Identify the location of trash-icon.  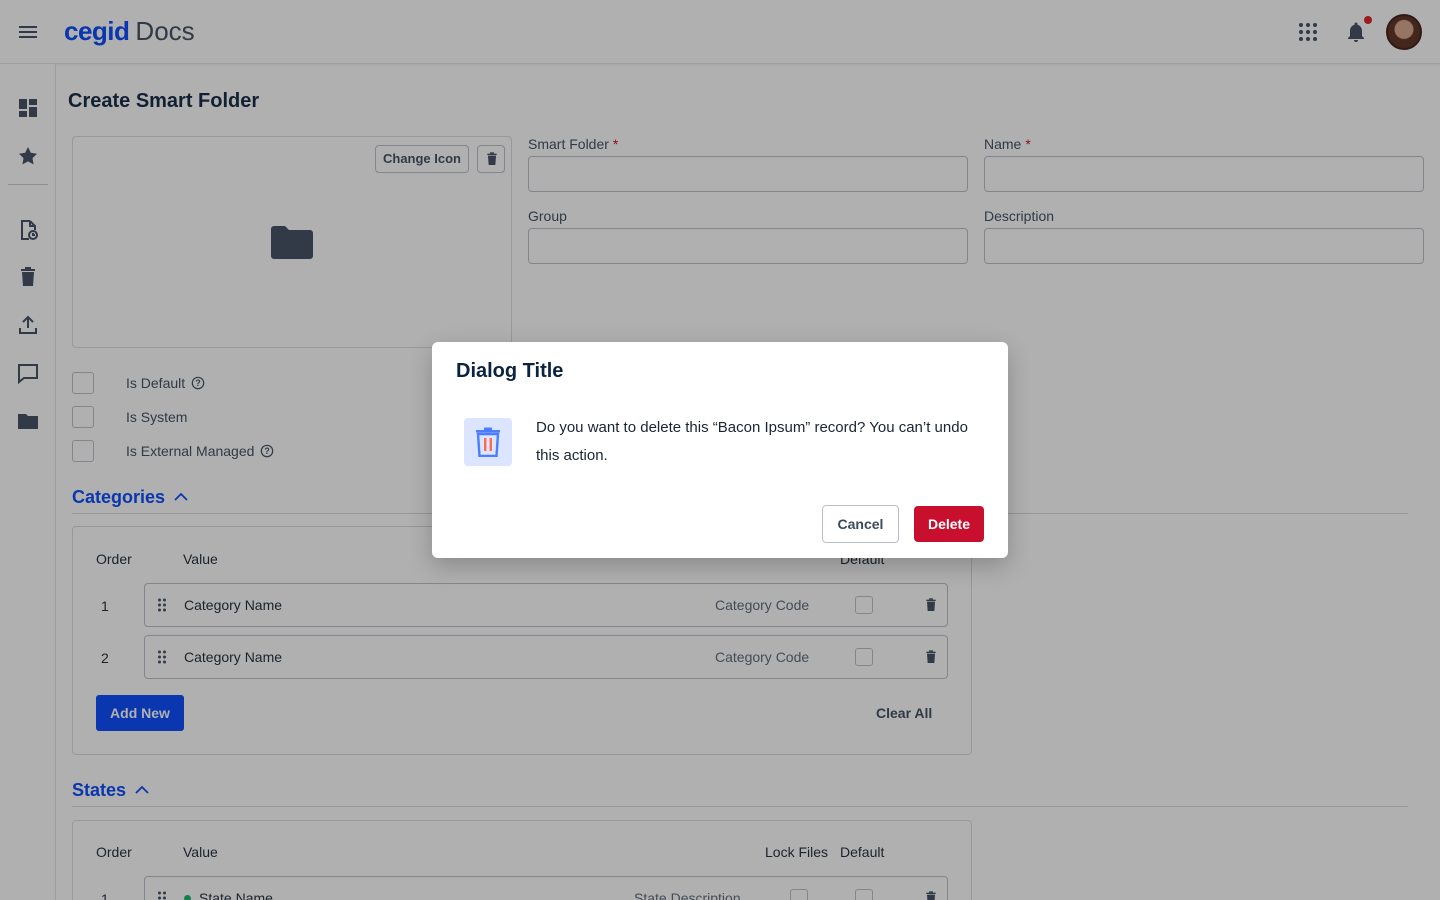
(488, 442).